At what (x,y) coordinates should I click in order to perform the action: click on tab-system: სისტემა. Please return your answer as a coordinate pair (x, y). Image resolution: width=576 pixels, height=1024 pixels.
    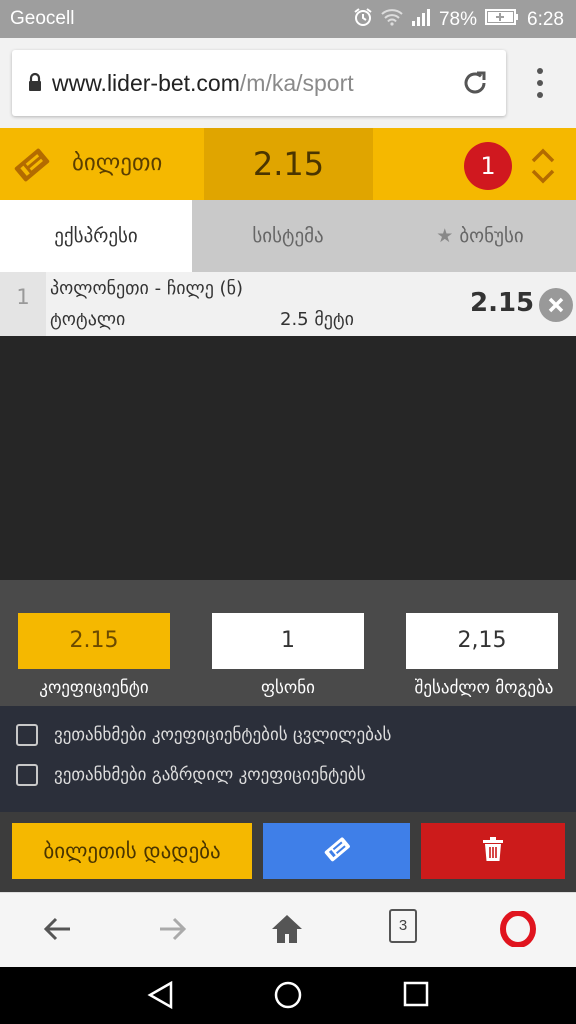
    Looking at the image, I should click on (288, 236).